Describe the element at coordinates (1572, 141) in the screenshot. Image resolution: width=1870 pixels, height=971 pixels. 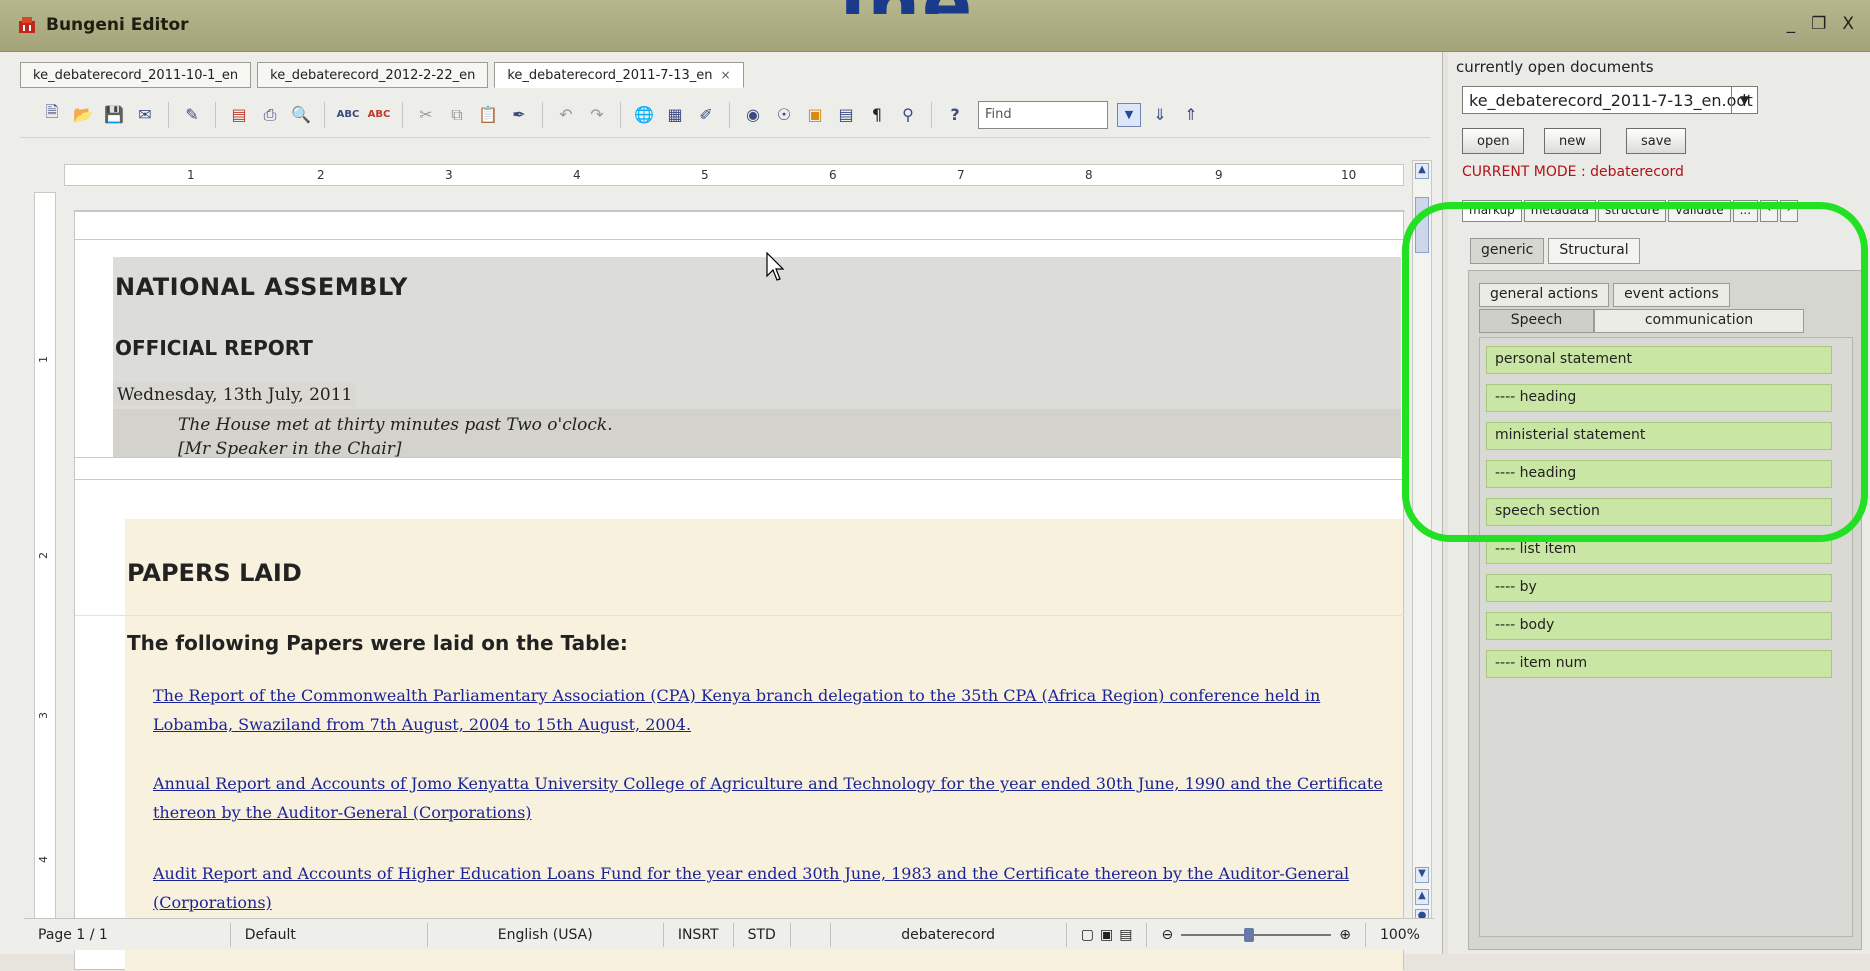
I see `new-button: new` at that location.